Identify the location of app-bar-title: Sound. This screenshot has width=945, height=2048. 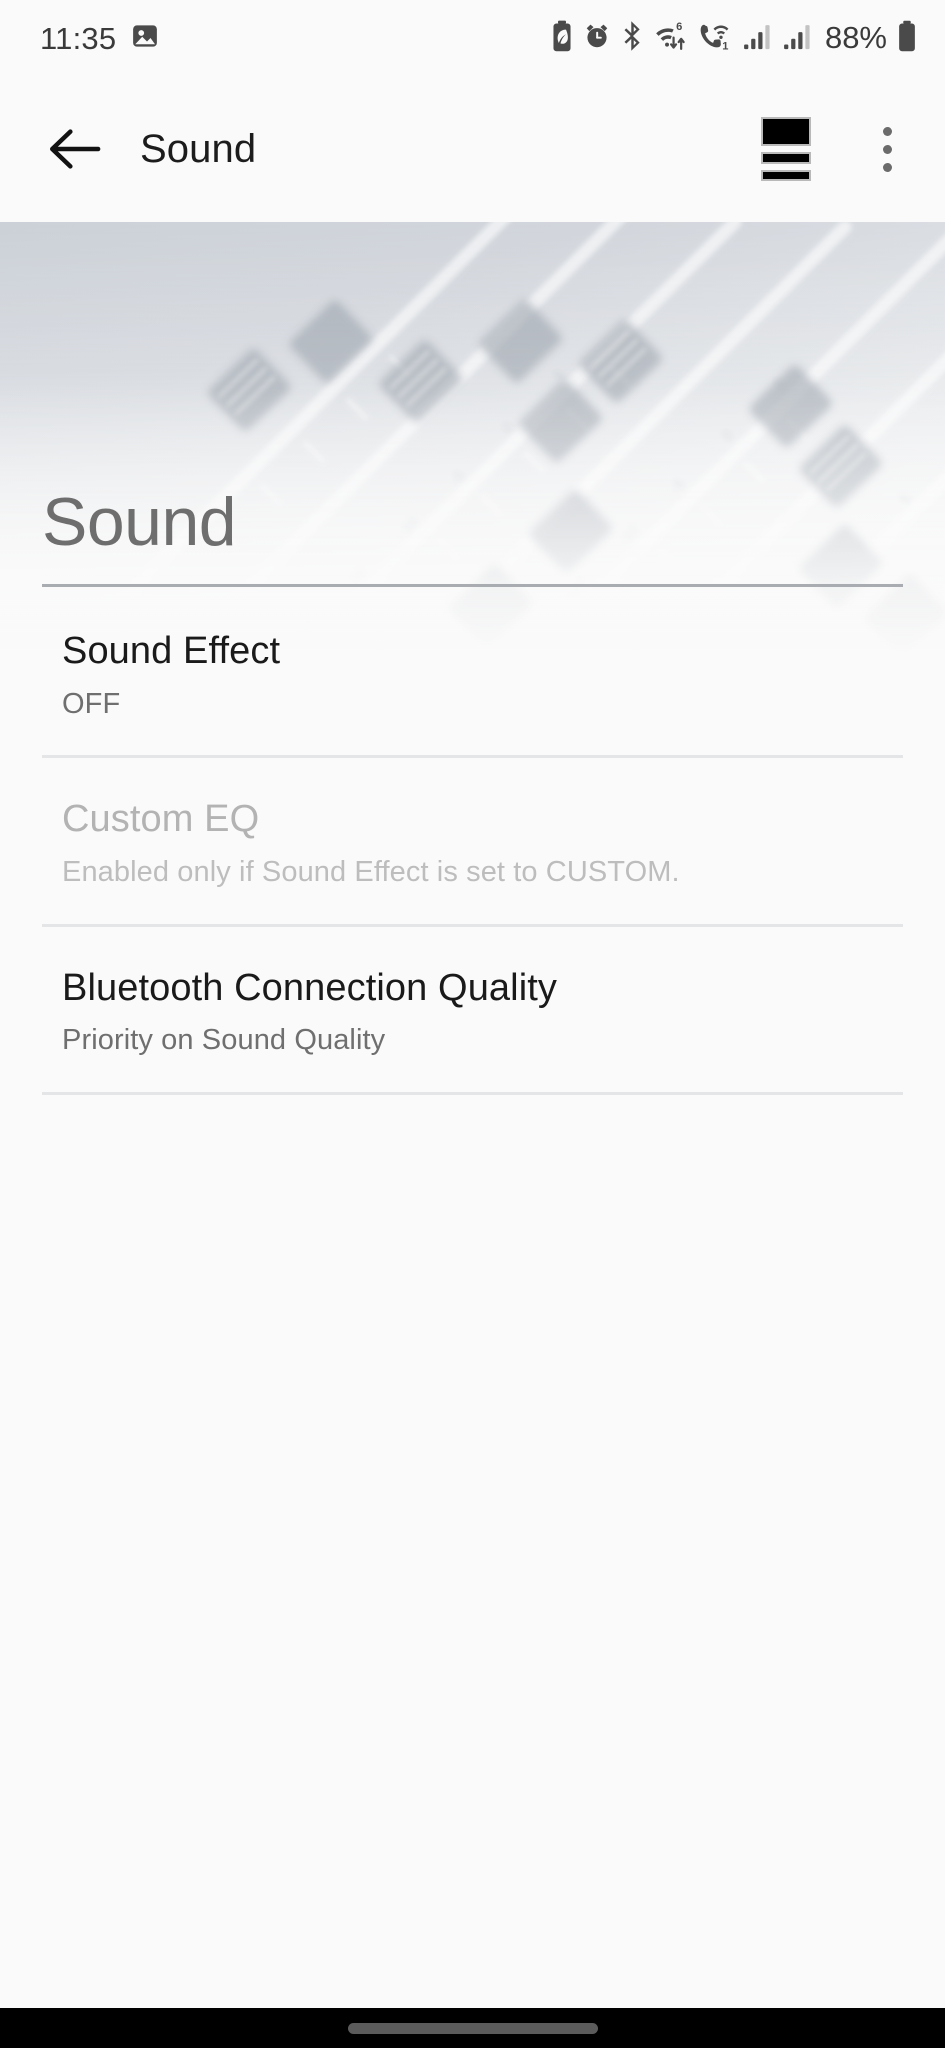
(198, 148).